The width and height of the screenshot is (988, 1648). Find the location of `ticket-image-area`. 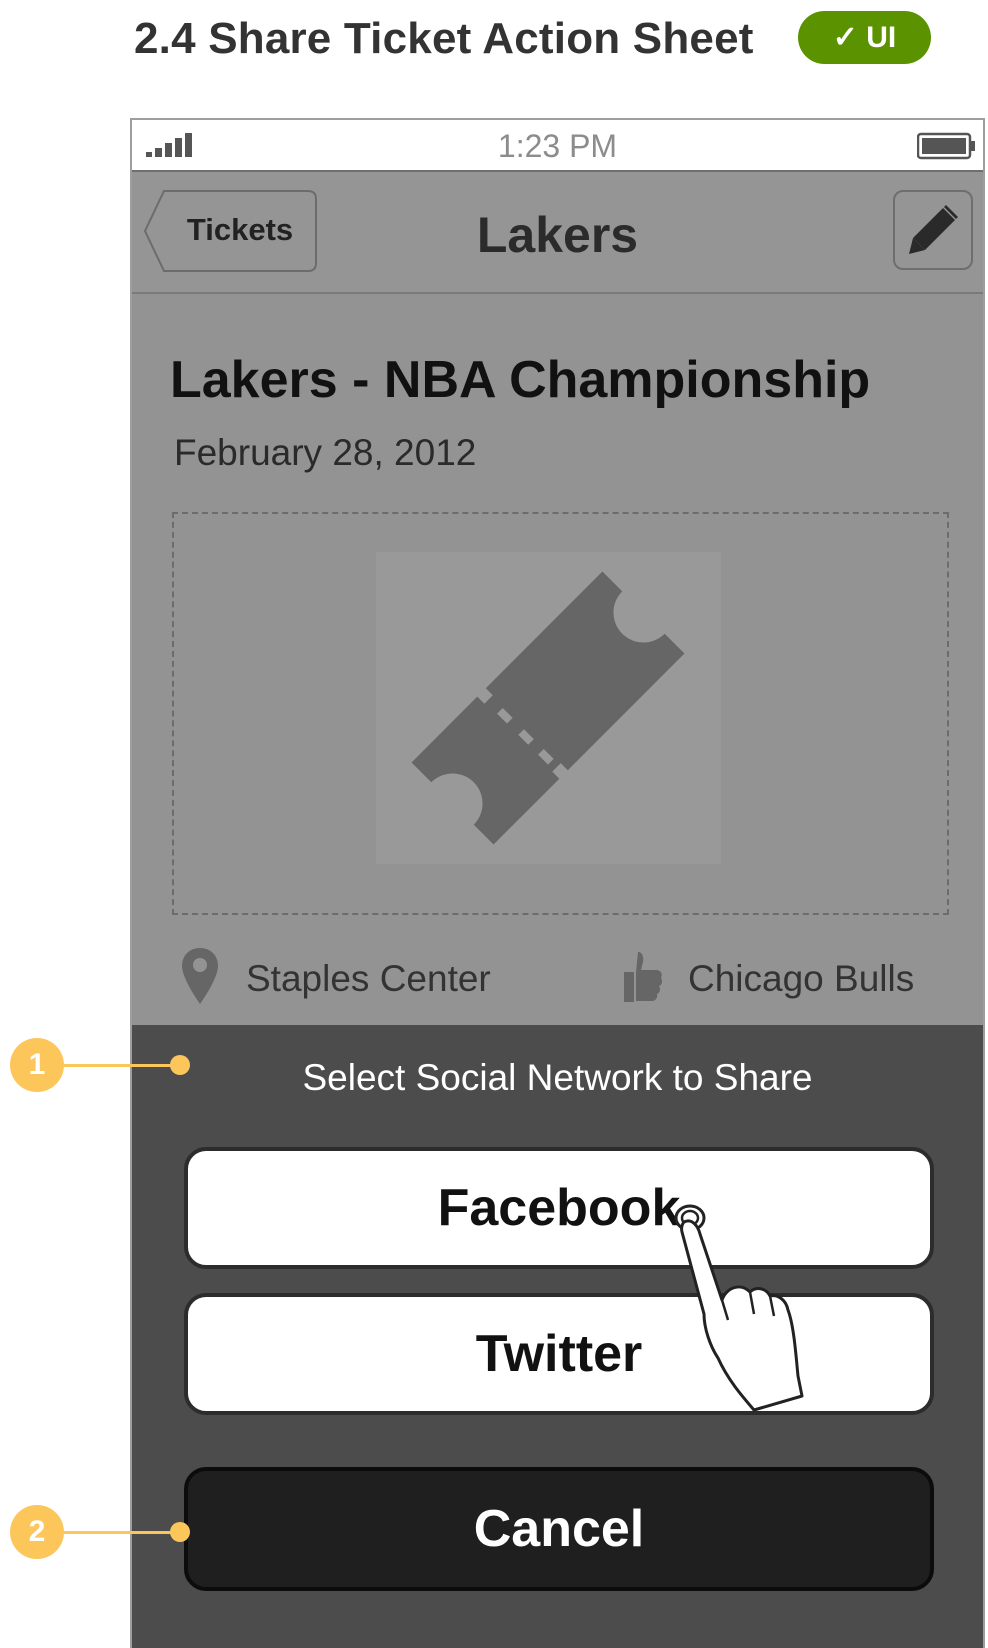

ticket-image-area is located at coordinates (548, 708).